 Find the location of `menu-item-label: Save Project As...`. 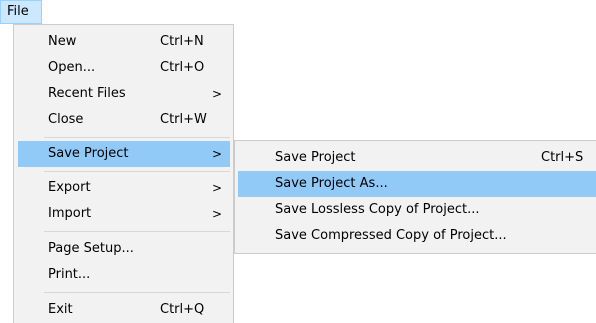

menu-item-label: Save Project As... is located at coordinates (331, 183).